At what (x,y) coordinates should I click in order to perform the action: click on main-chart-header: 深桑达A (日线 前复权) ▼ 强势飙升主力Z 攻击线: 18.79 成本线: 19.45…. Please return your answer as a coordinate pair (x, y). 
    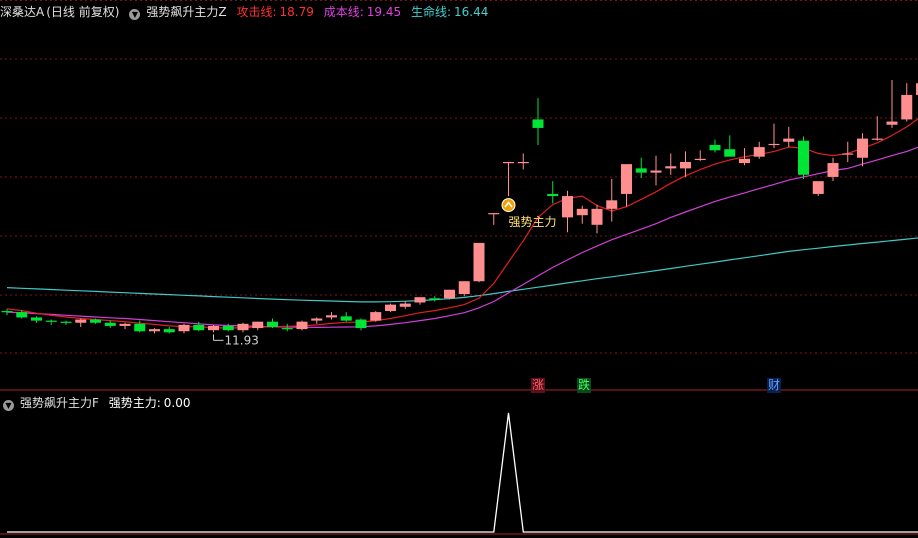
    Looking at the image, I should click on (247, 12).